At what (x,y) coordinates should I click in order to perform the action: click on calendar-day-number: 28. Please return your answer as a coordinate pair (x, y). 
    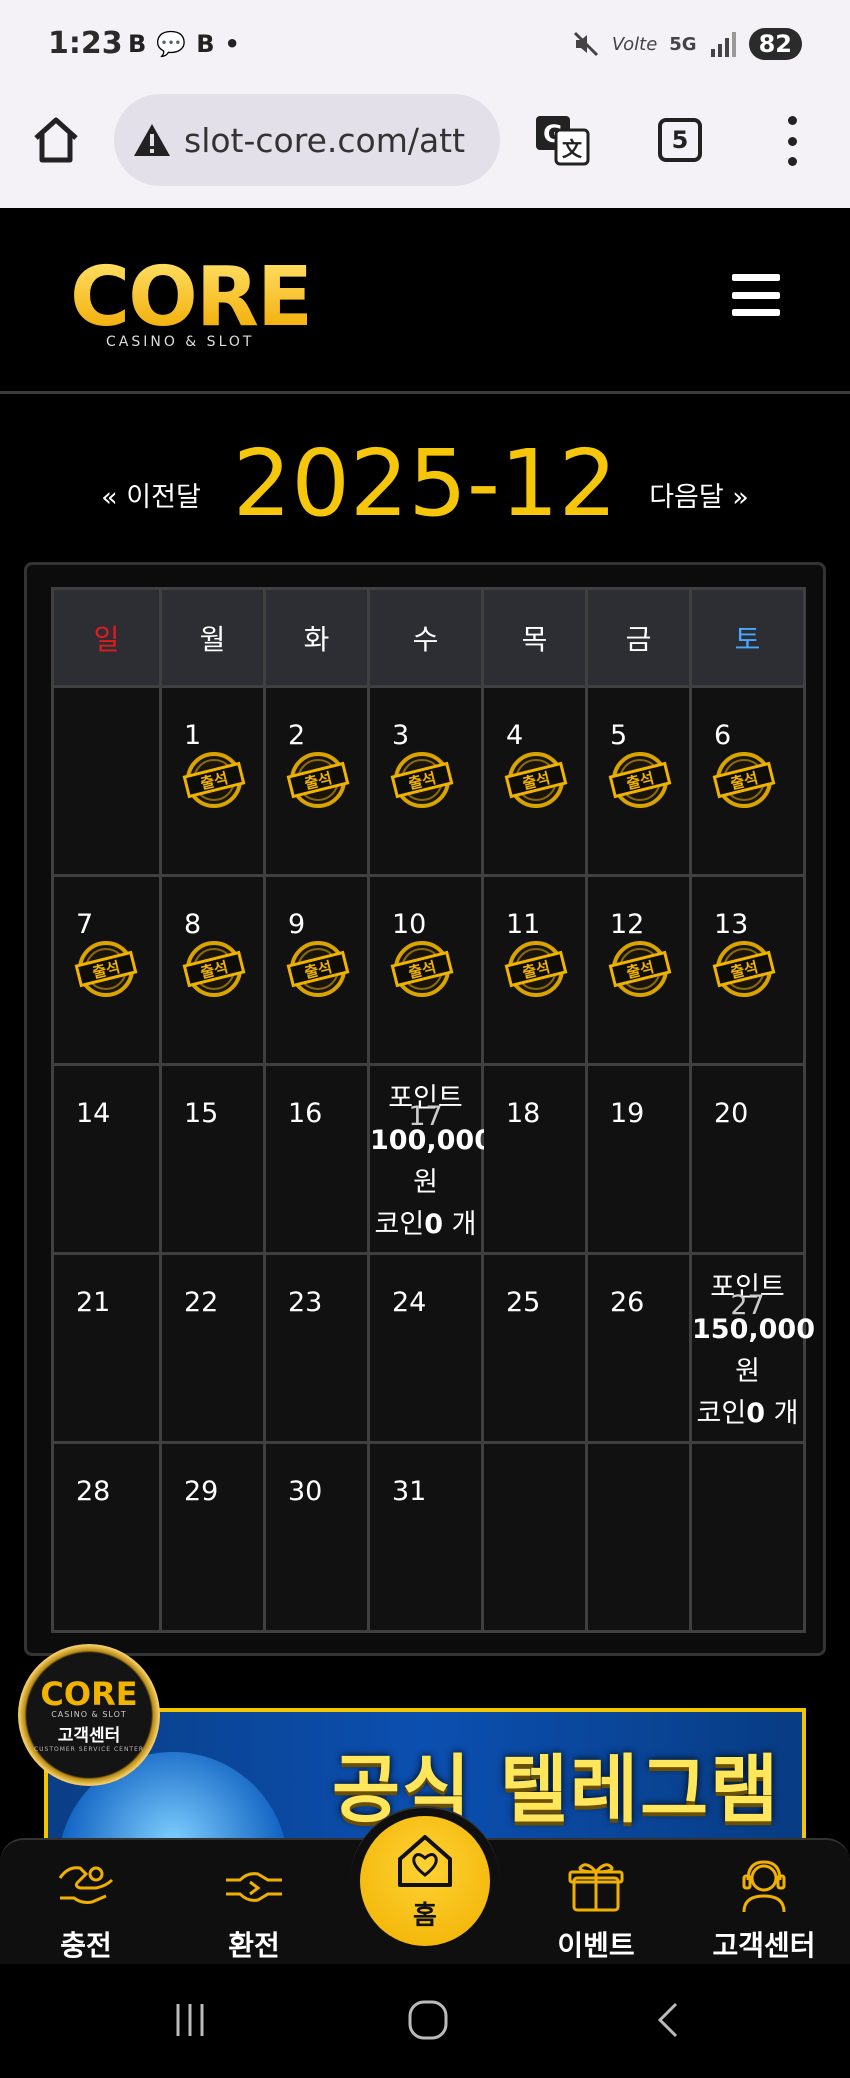
    Looking at the image, I should click on (93, 1491).